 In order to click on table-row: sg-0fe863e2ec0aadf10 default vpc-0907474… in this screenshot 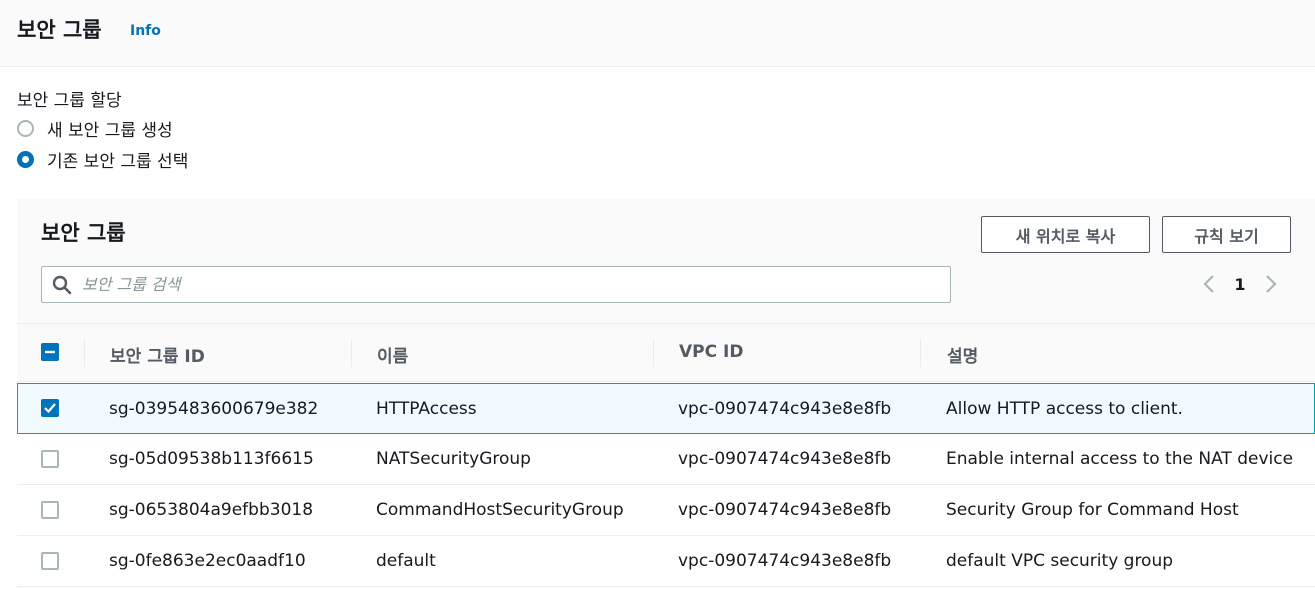, I will do `click(666, 561)`.